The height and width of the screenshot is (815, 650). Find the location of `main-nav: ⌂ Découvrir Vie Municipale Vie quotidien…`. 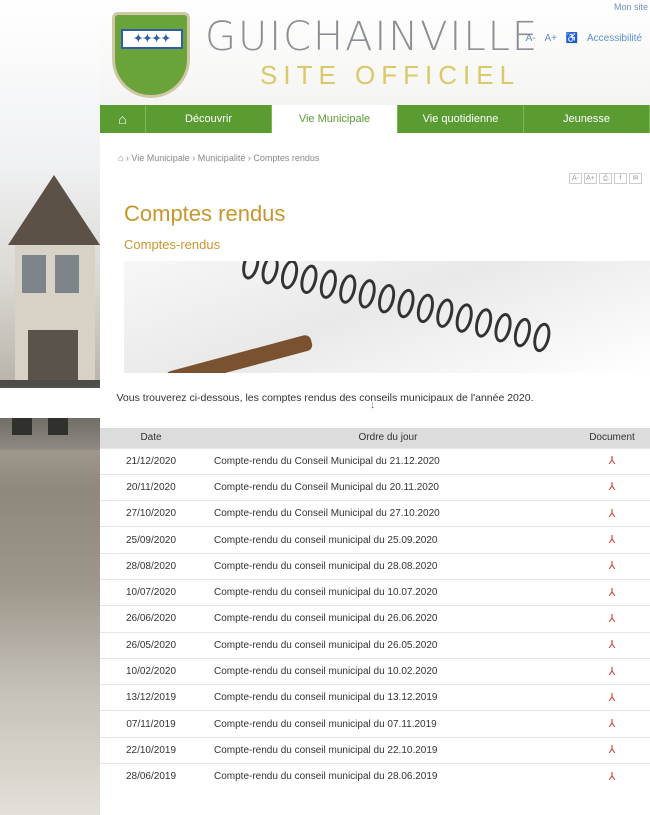

main-nav: ⌂ Découvrir Vie Municipale Vie quotidien… is located at coordinates (375, 119).